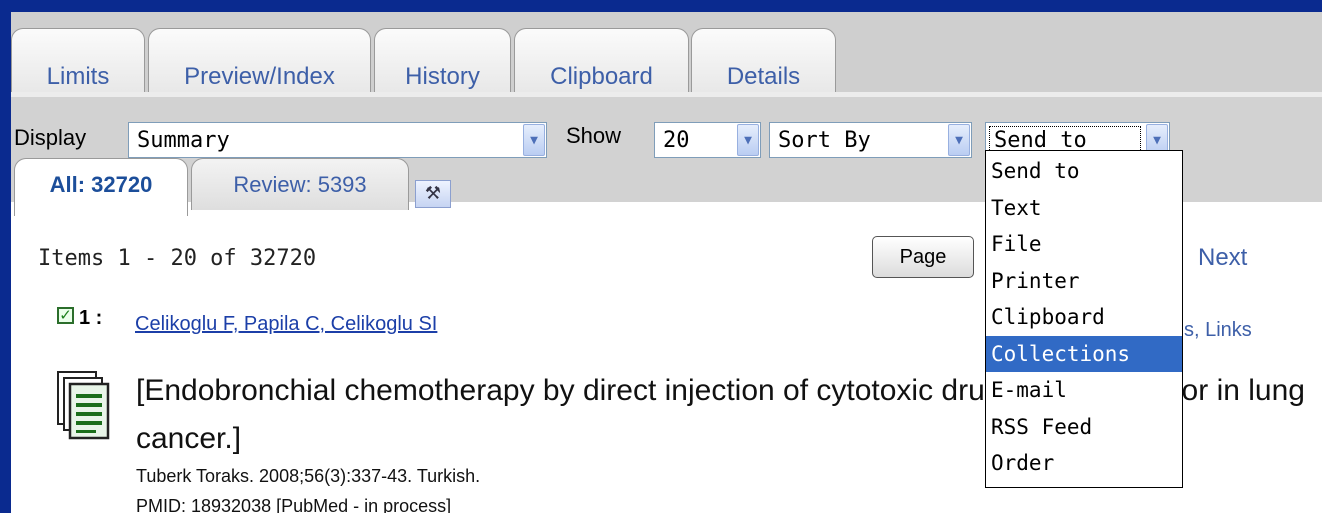 The width and height of the screenshot is (1322, 513). Describe the element at coordinates (1084, 427) in the screenshot. I see `send-to-option: RSS Feed` at that location.